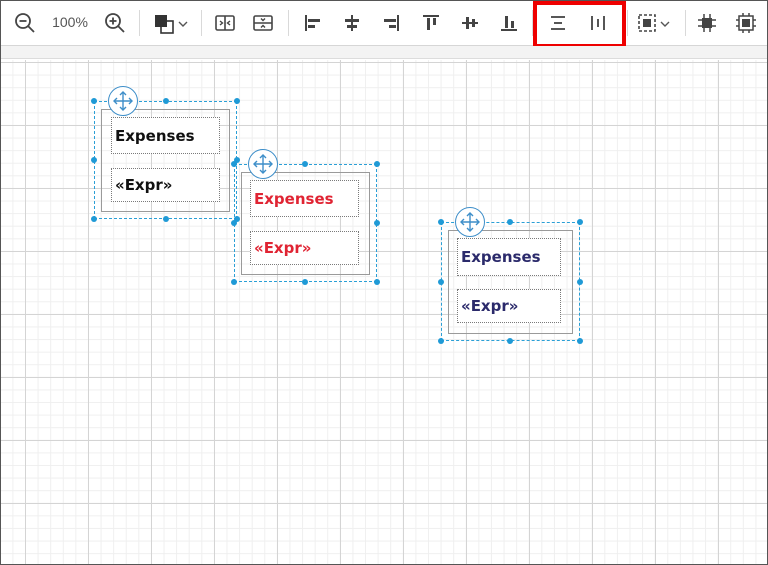  Describe the element at coordinates (171, 23) in the screenshot. I see `fill-color-icon` at that location.